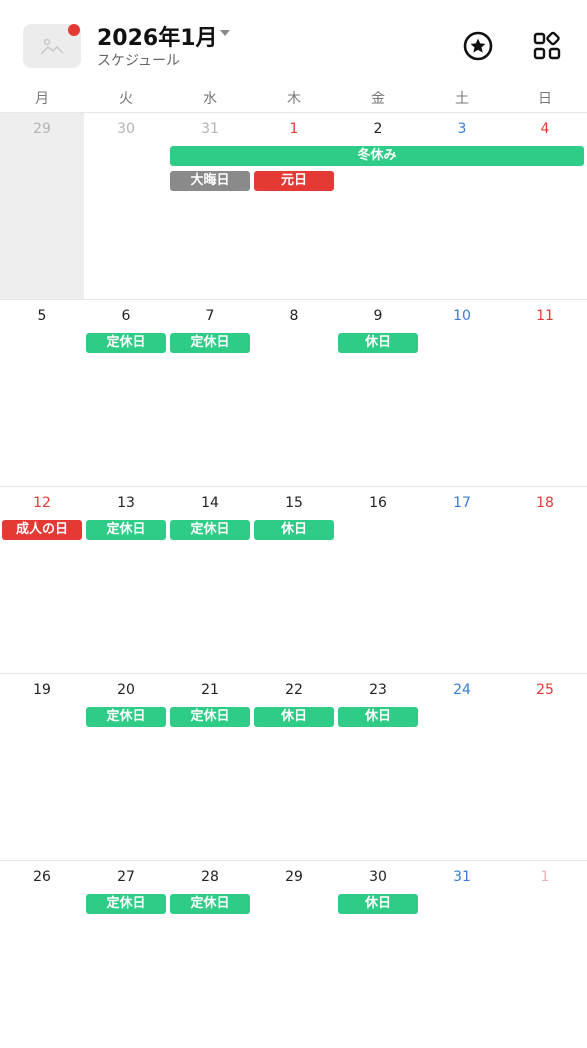 The height and width of the screenshot is (1048, 587). Describe the element at coordinates (378, 580) in the screenshot. I see `day-cell: 16` at that location.